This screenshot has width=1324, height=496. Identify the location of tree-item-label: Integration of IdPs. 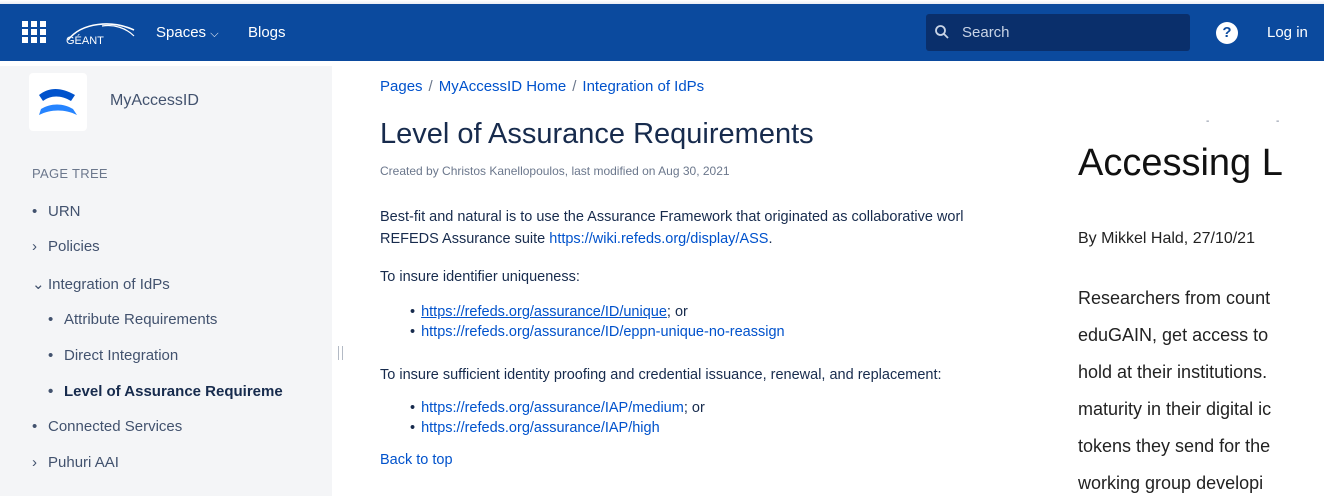
(109, 284).